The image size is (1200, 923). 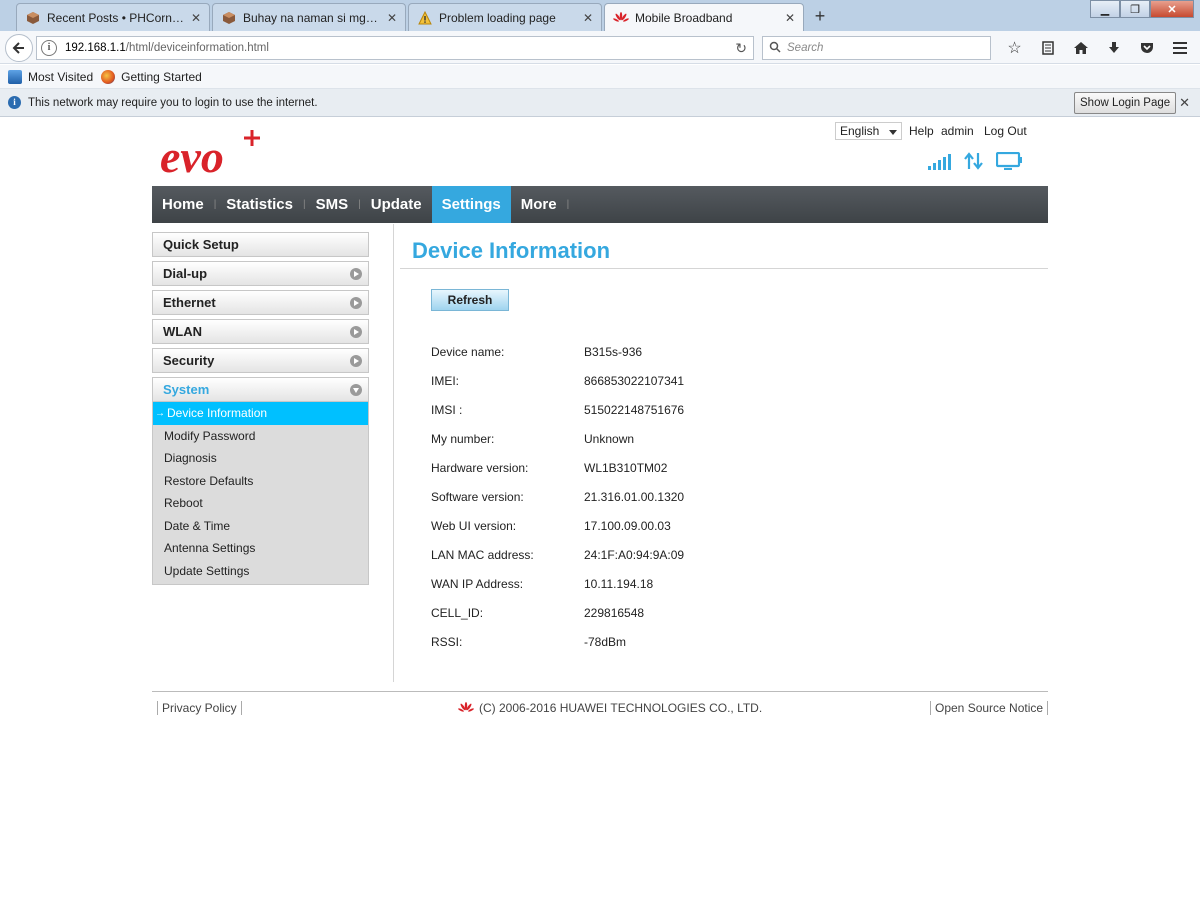 I want to click on footer-divider, so click(x=600, y=691).